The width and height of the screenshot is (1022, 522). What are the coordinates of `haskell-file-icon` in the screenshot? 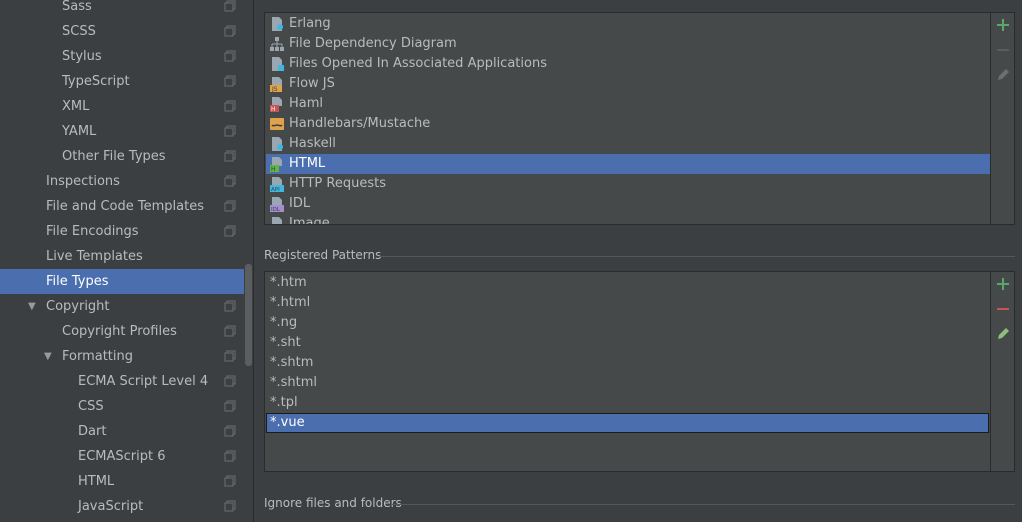 It's located at (277, 144).